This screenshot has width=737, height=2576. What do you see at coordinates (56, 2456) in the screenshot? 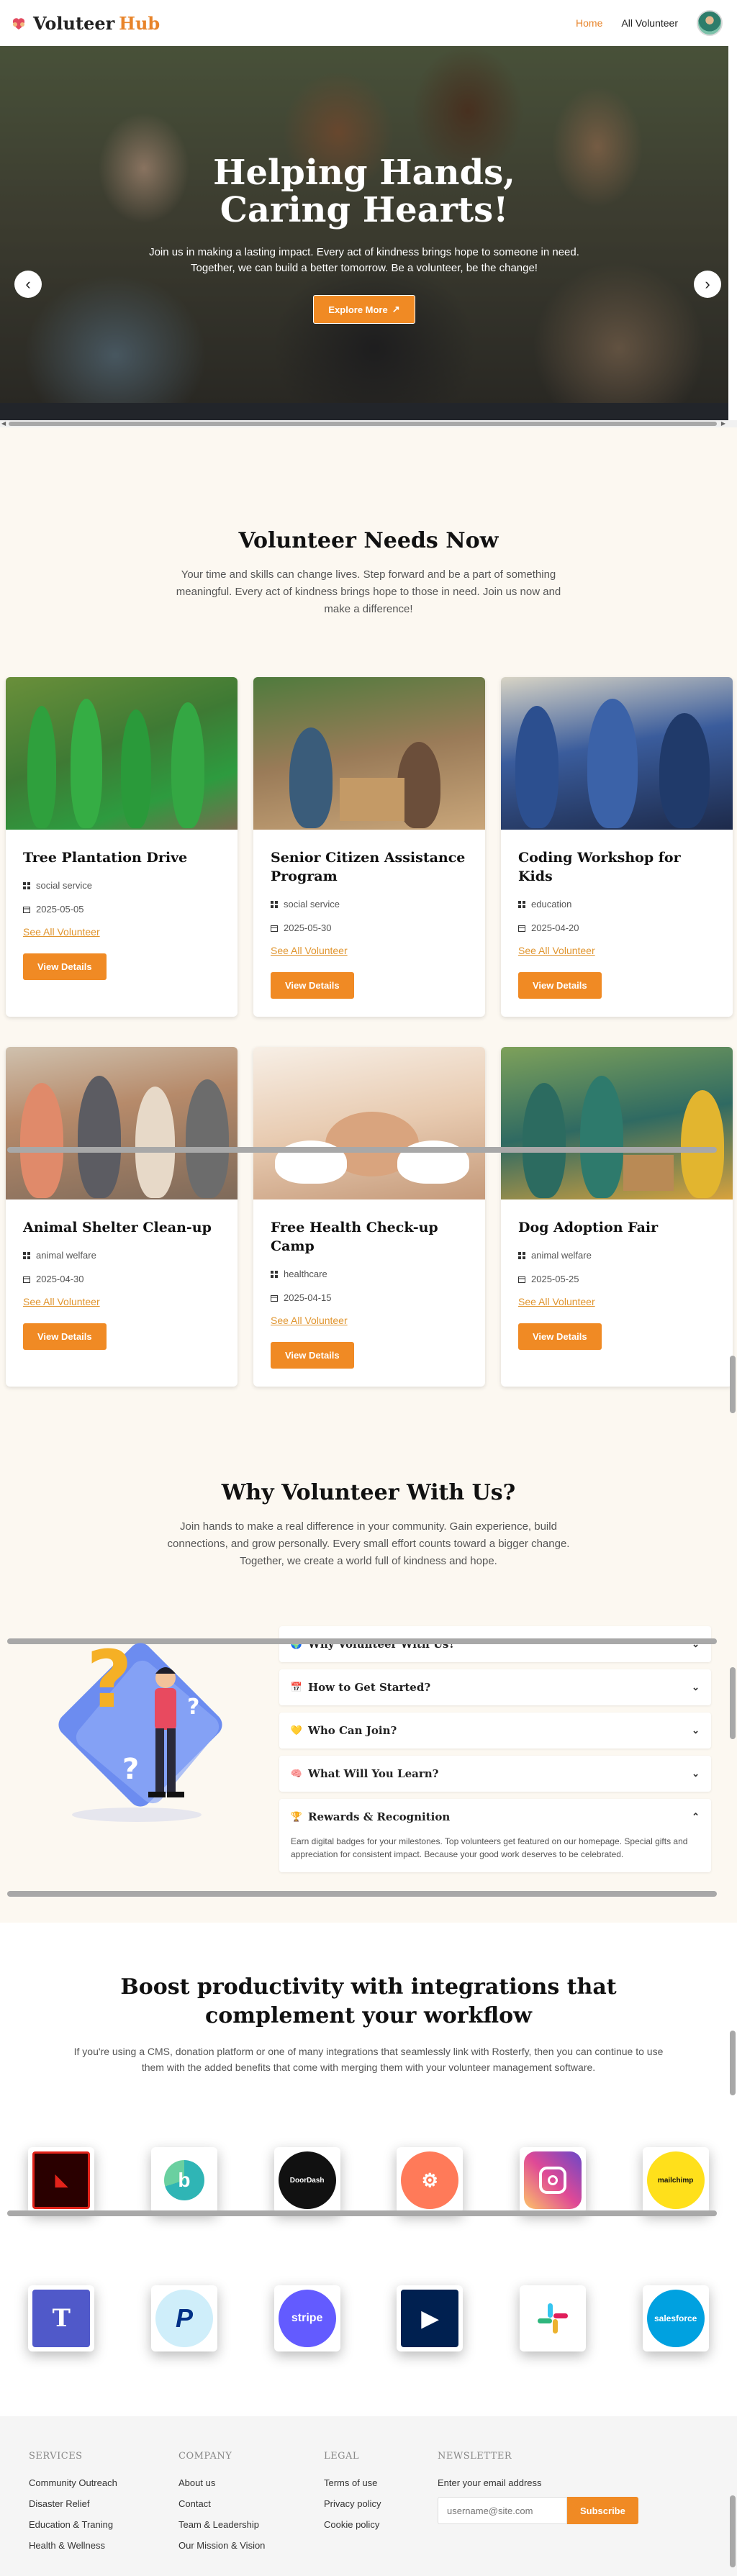
I see `footer-services-title: SERVICES` at bounding box center [56, 2456].